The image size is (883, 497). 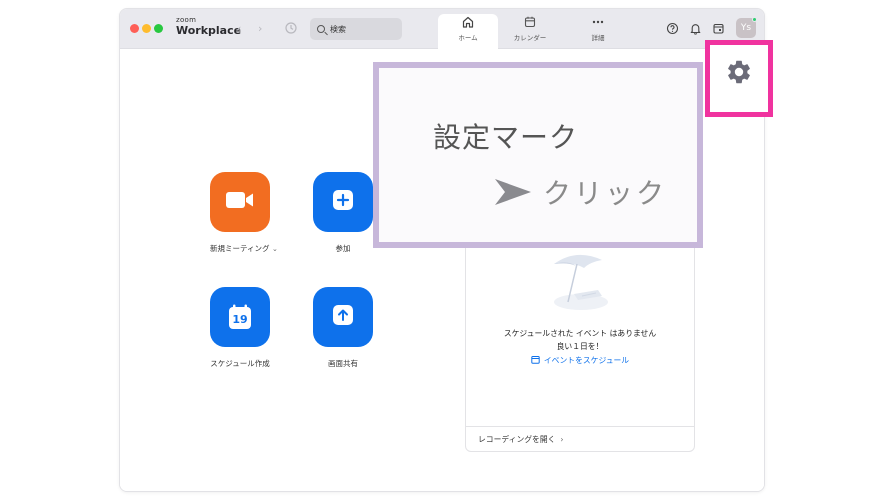 I want to click on join-button, so click(x=343, y=202).